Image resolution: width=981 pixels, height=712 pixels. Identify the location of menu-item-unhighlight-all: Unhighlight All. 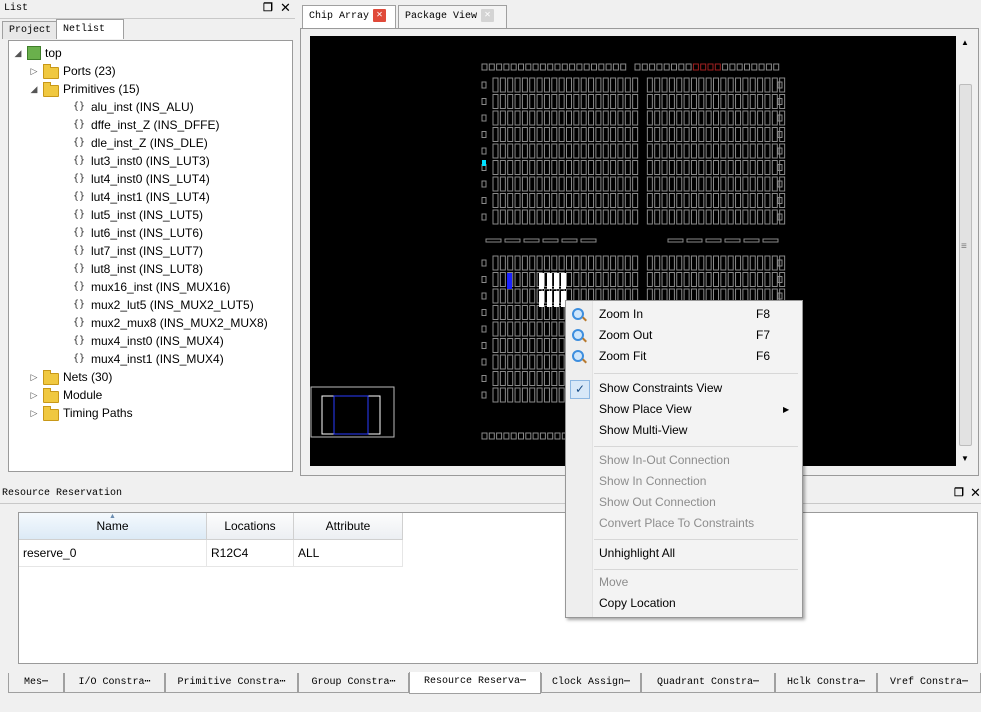
(684, 553).